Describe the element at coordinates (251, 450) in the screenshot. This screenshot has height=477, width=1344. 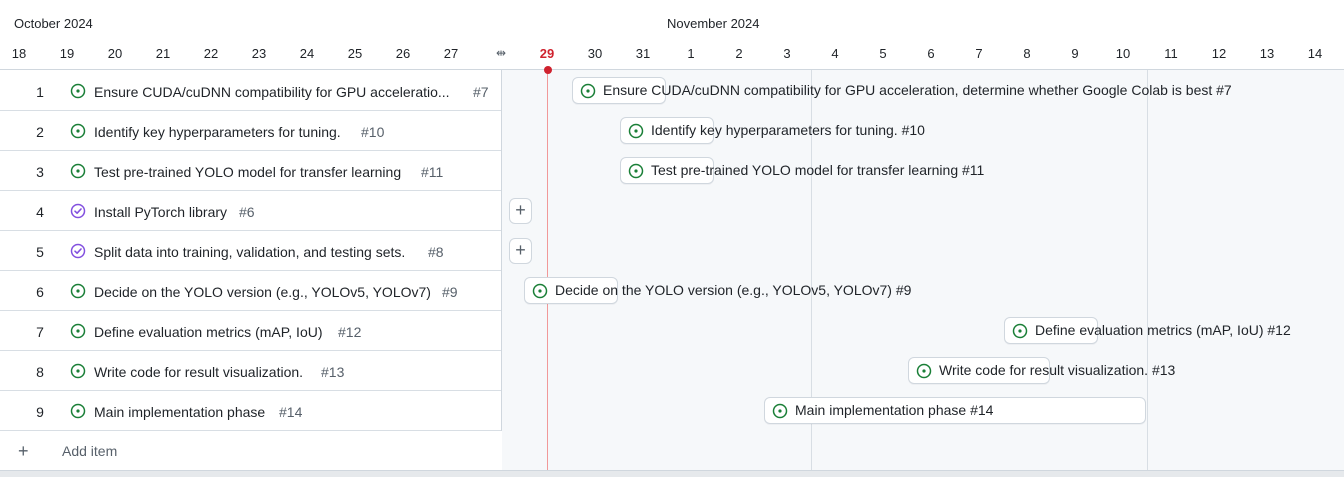
I see `add-item-row: + Add item` at that location.